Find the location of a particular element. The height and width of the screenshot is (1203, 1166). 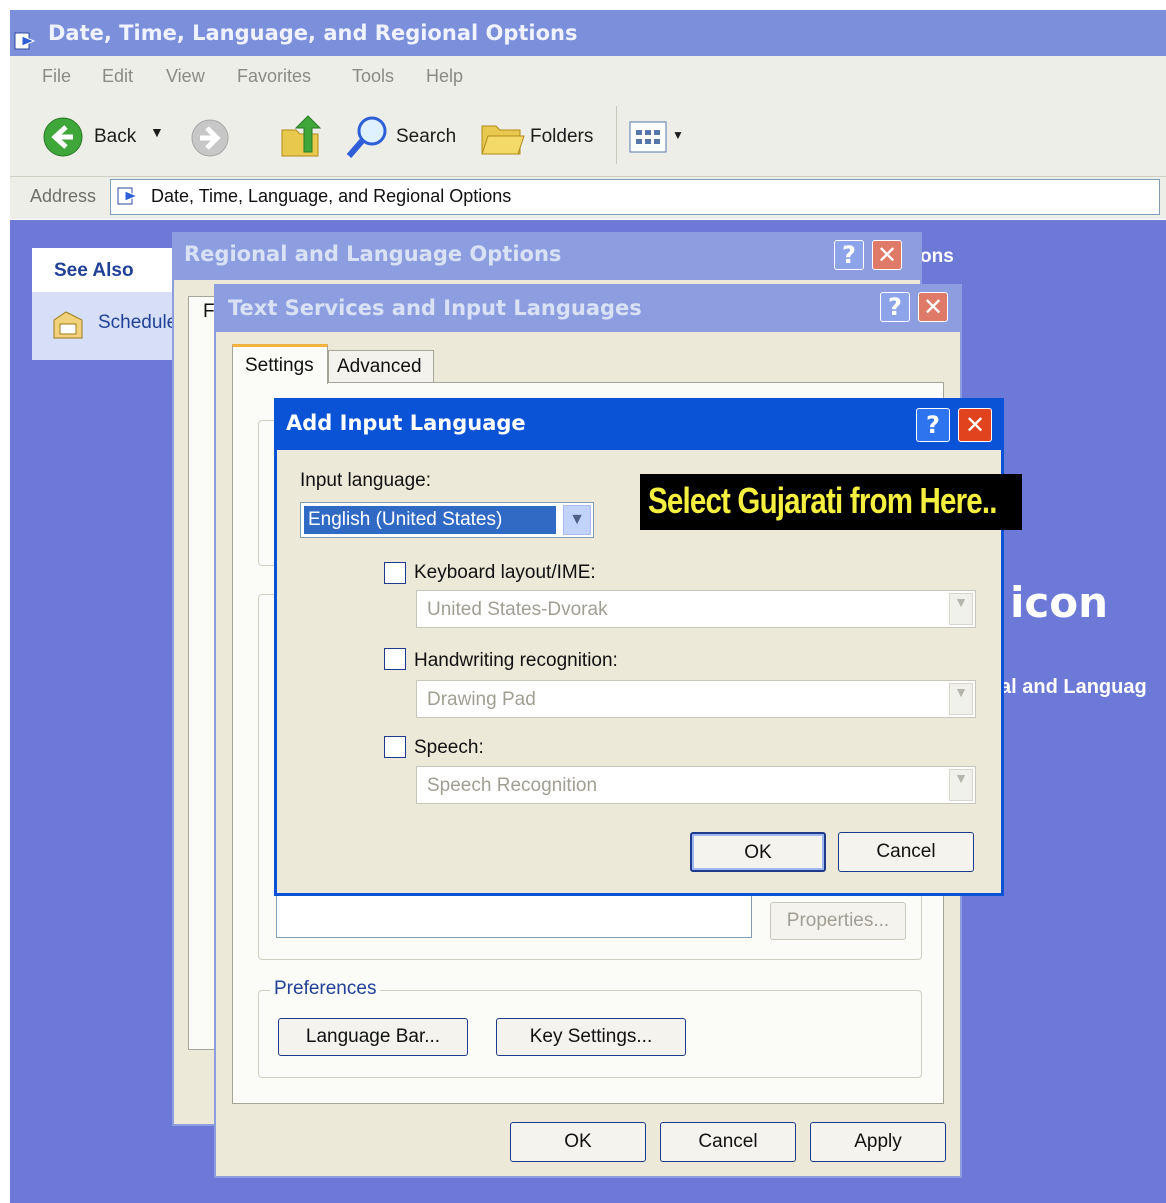

text-services-title-bar: Text Services and Input Languages ? ✕ is located at coordinates (588, 308).